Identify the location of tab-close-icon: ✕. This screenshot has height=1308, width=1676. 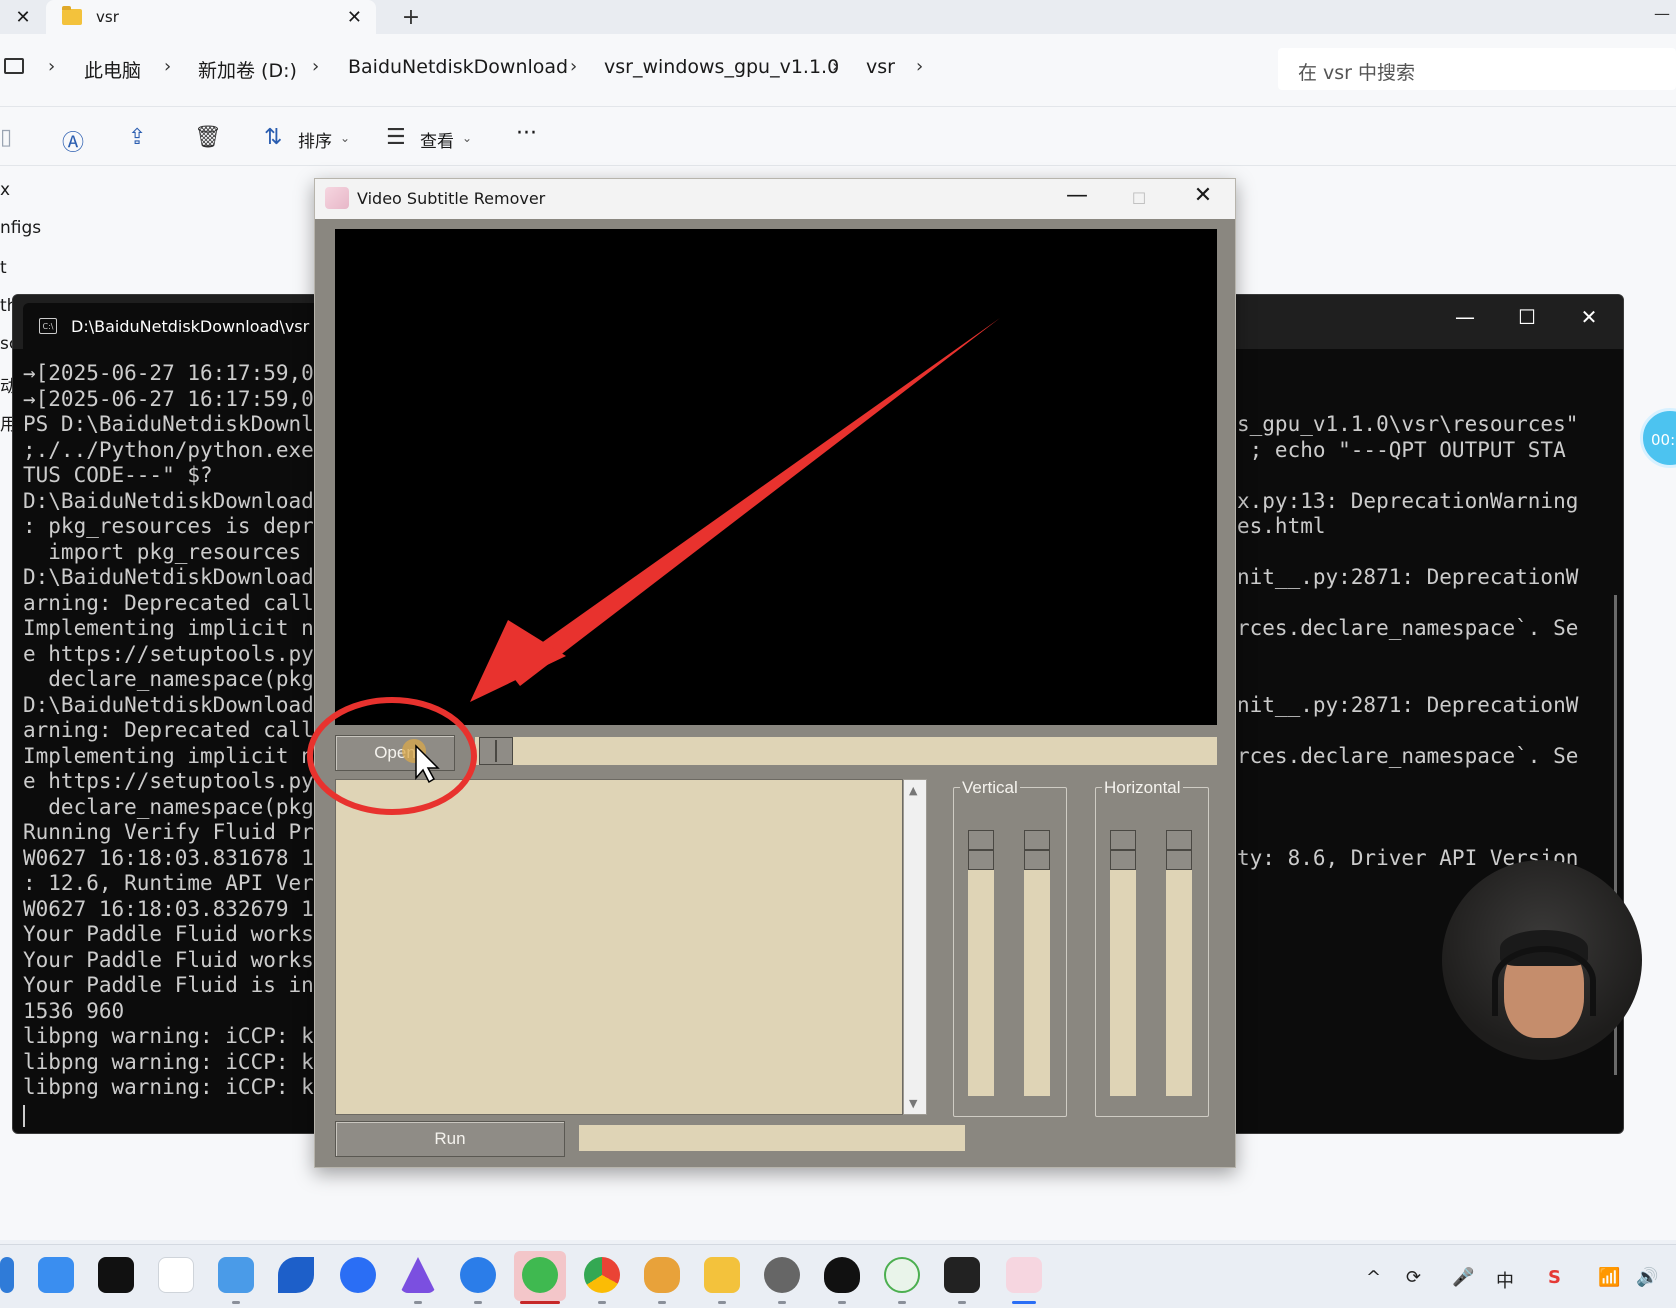
(354, 17).